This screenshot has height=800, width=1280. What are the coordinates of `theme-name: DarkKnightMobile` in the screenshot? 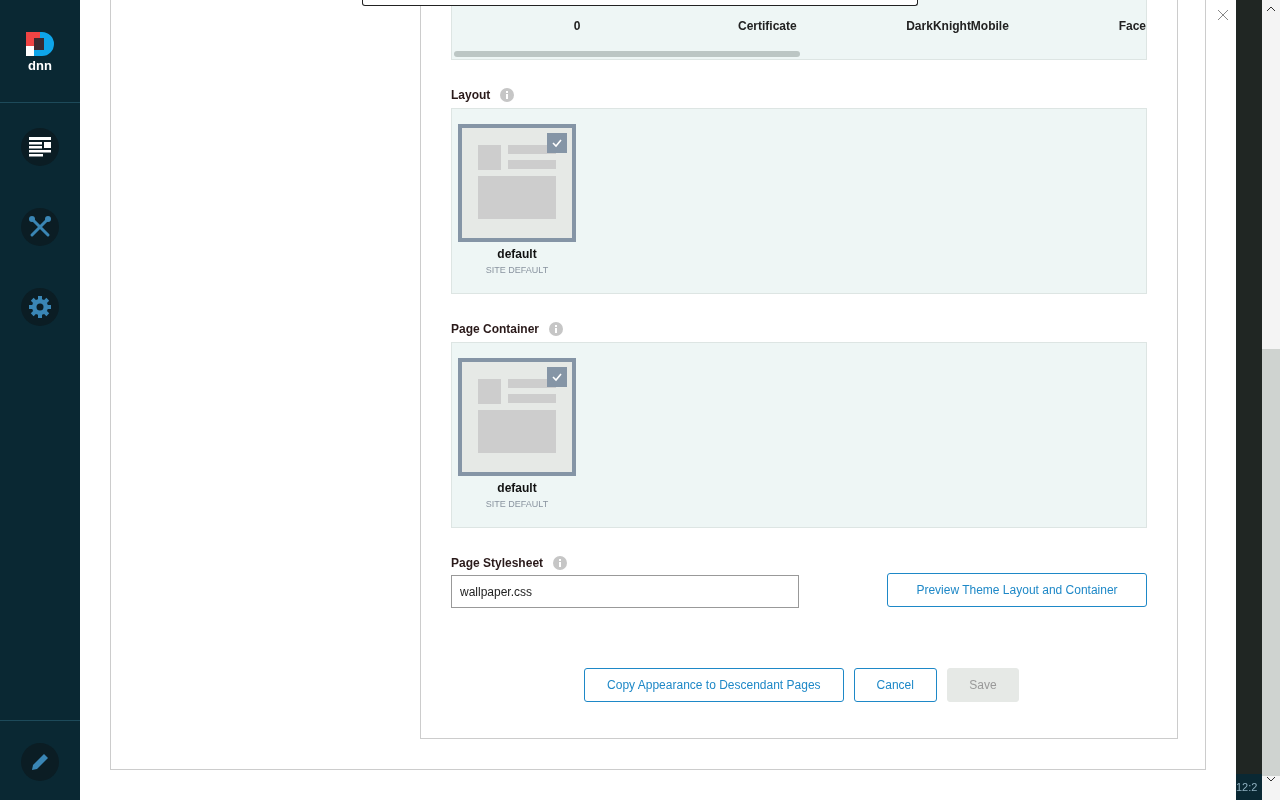 It's located at (957, 26).